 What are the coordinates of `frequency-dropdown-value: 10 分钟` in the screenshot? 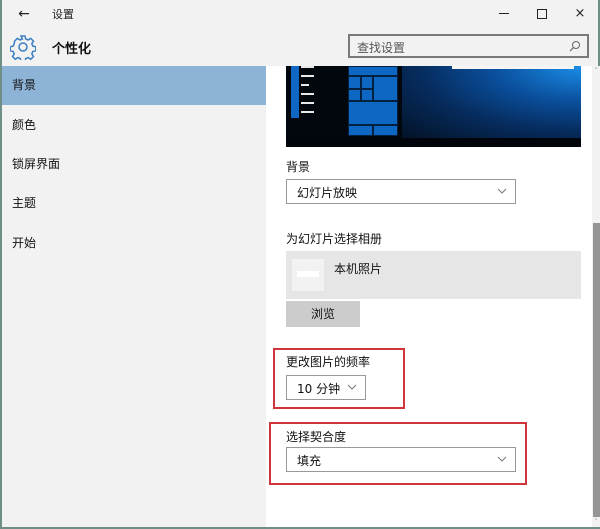 It's located at (319, 389).